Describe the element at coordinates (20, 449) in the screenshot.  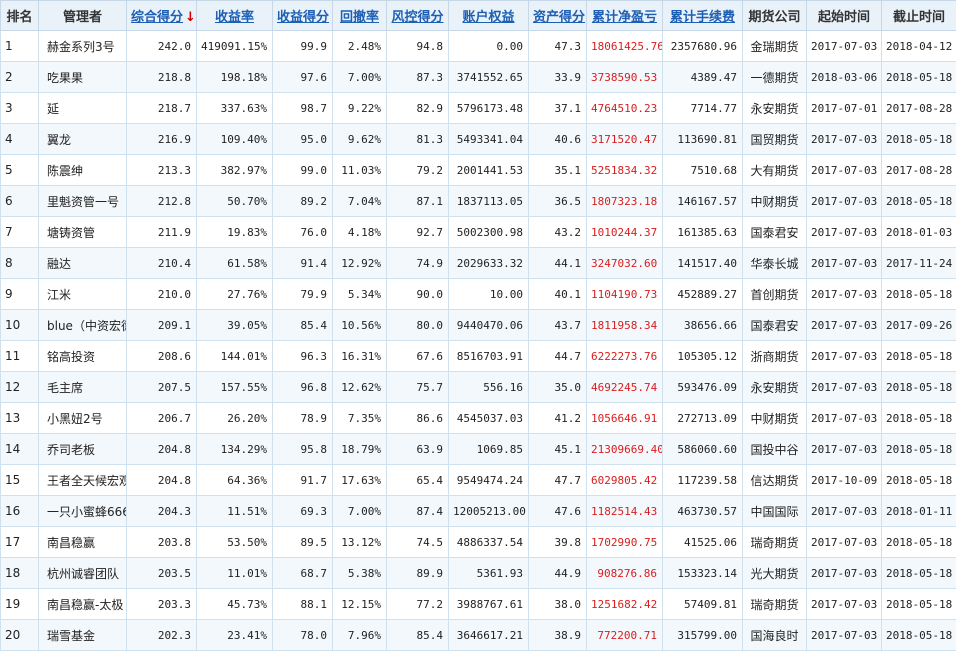
I see `cell-rank: 14` at that location.